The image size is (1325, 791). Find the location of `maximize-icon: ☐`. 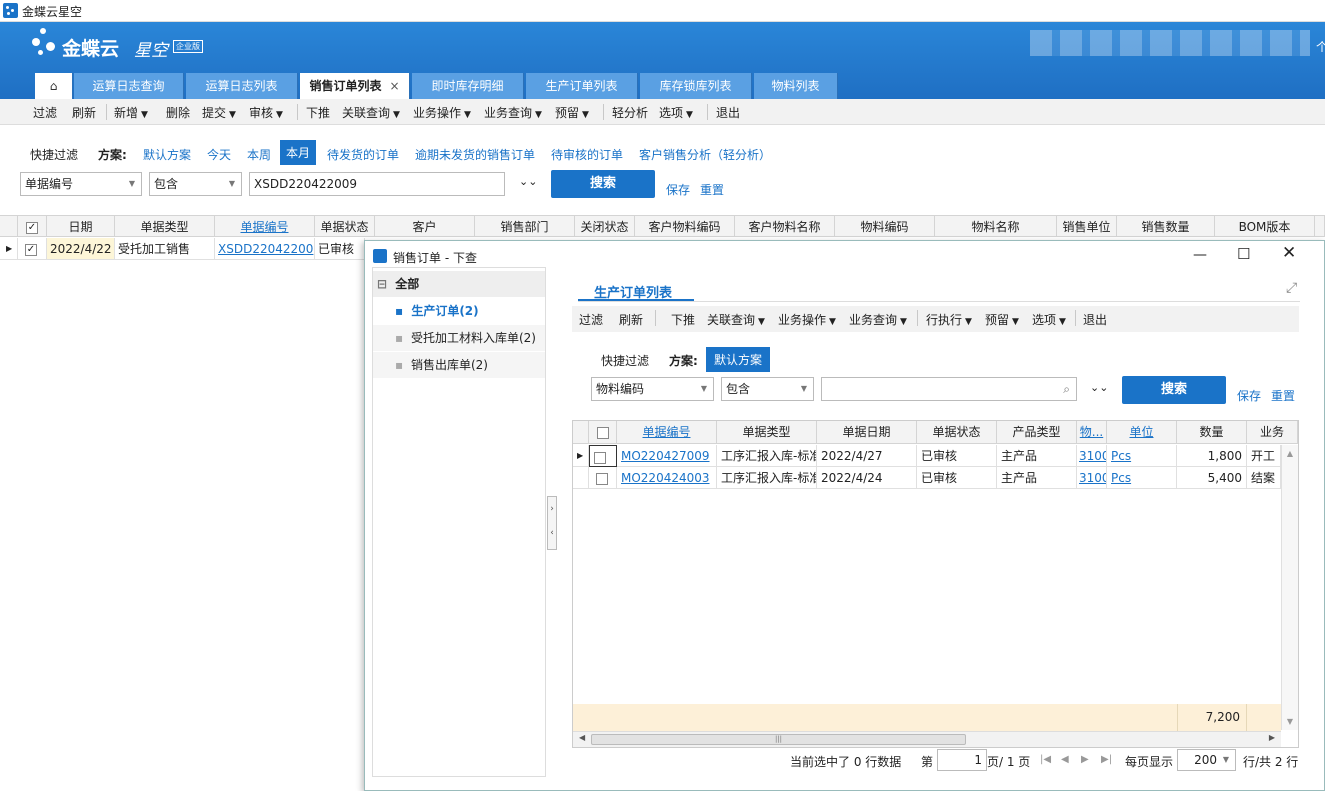

maximize-icon: ☐ is located at coordinates (1243, 254).